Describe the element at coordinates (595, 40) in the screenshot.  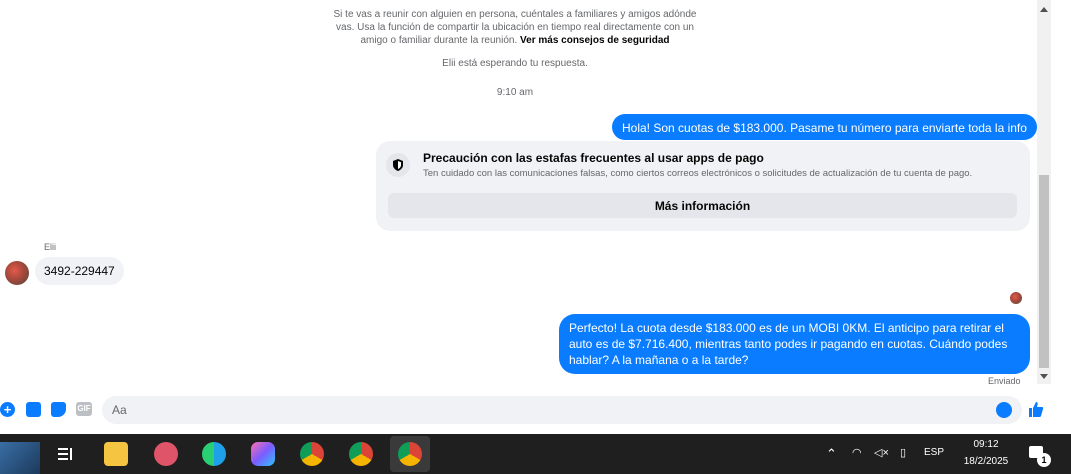
I see `safety-tips-link: Ver más consejos de seguridad` at that location.